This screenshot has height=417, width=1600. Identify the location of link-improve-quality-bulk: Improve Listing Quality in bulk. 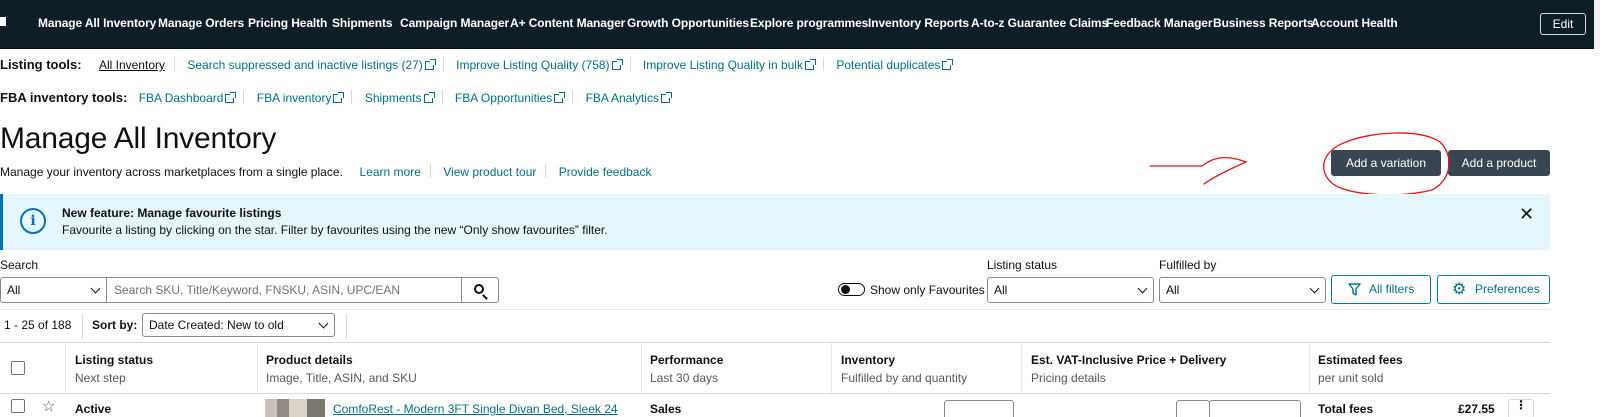
(729, 65).